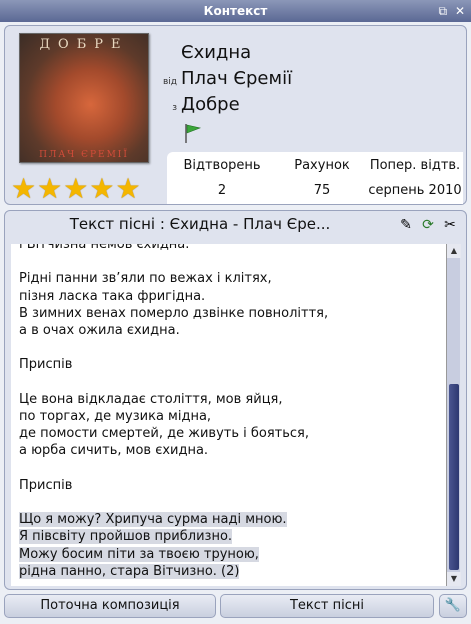 This screenshot has width=471, height=624. I want to click on lyrics-line: пізня ласка така фригідна., so click(112, 296).